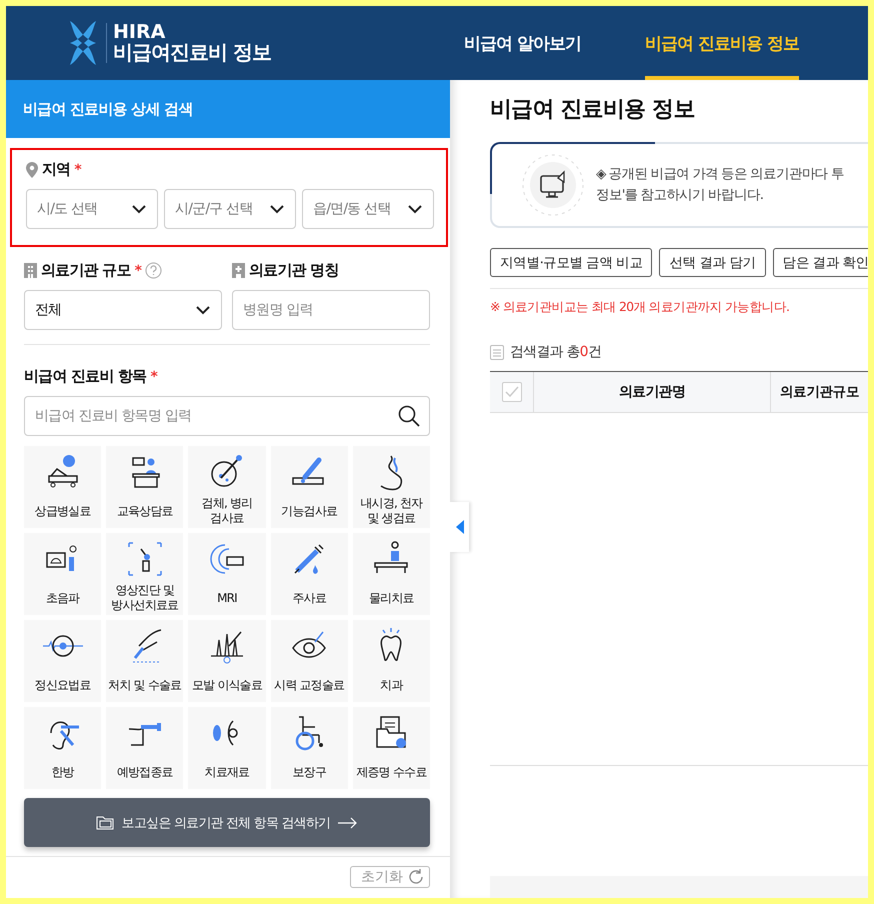 The width and height of the screenshot is (874, 904). What do you see at coordinates (63, 487) in the screenshot?
I see `category-tile: 상급병실료` at bounding box center [63, 487].